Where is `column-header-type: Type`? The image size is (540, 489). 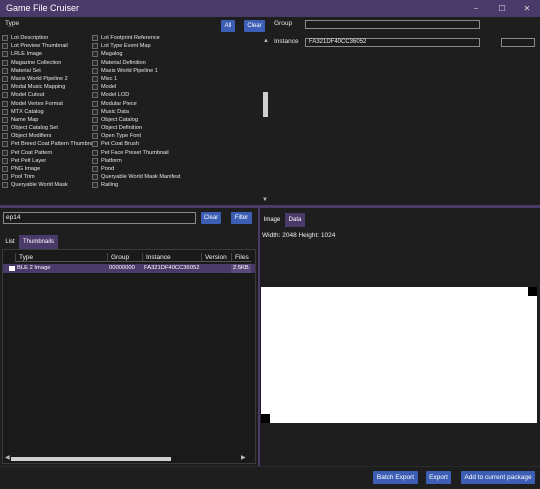 column-header-type: Type is located at coordinates (61, 257).